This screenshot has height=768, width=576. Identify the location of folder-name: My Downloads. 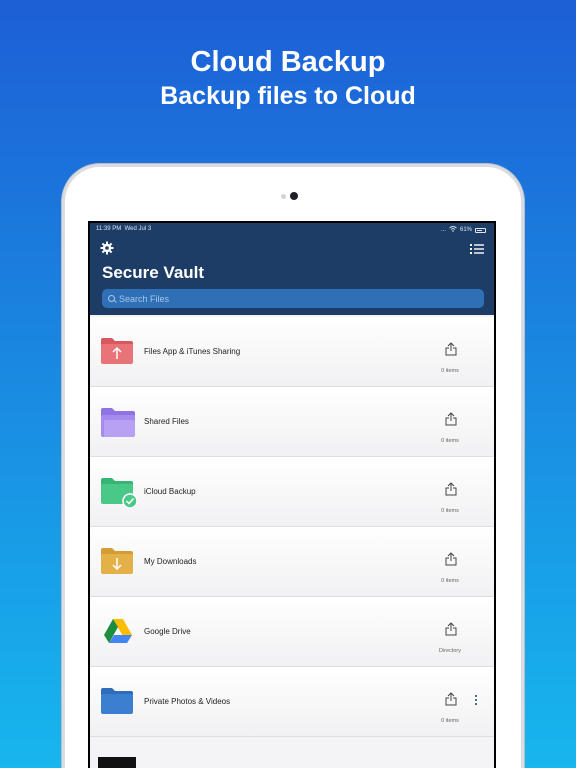
(170, 561).